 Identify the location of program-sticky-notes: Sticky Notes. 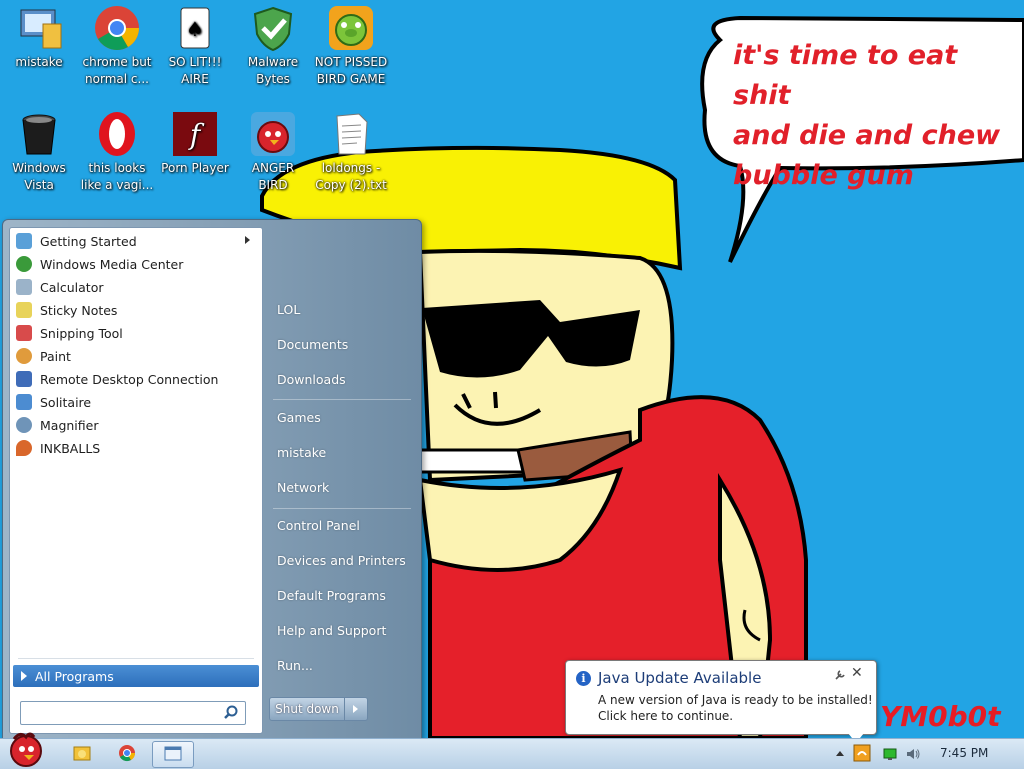
(135, 310).